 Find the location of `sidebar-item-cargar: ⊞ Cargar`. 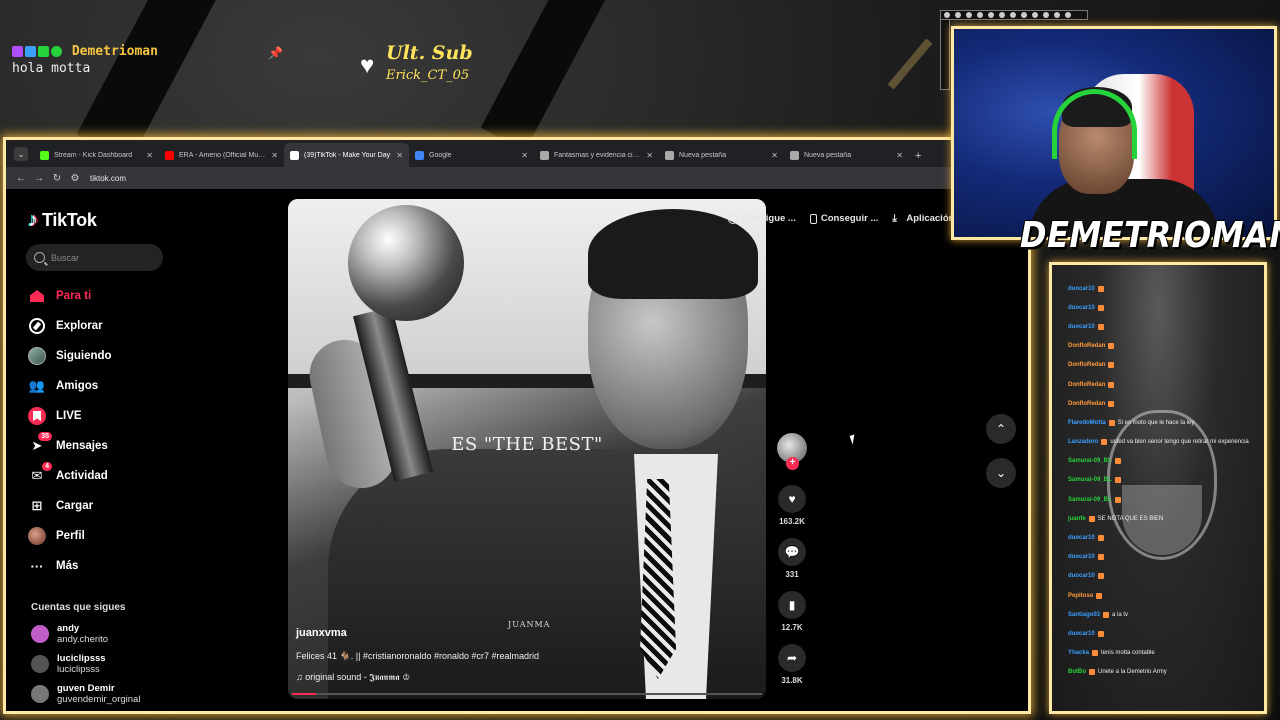

sidebar-item-cargar: ⊞ Cargar is located at coordinates (108, 506).